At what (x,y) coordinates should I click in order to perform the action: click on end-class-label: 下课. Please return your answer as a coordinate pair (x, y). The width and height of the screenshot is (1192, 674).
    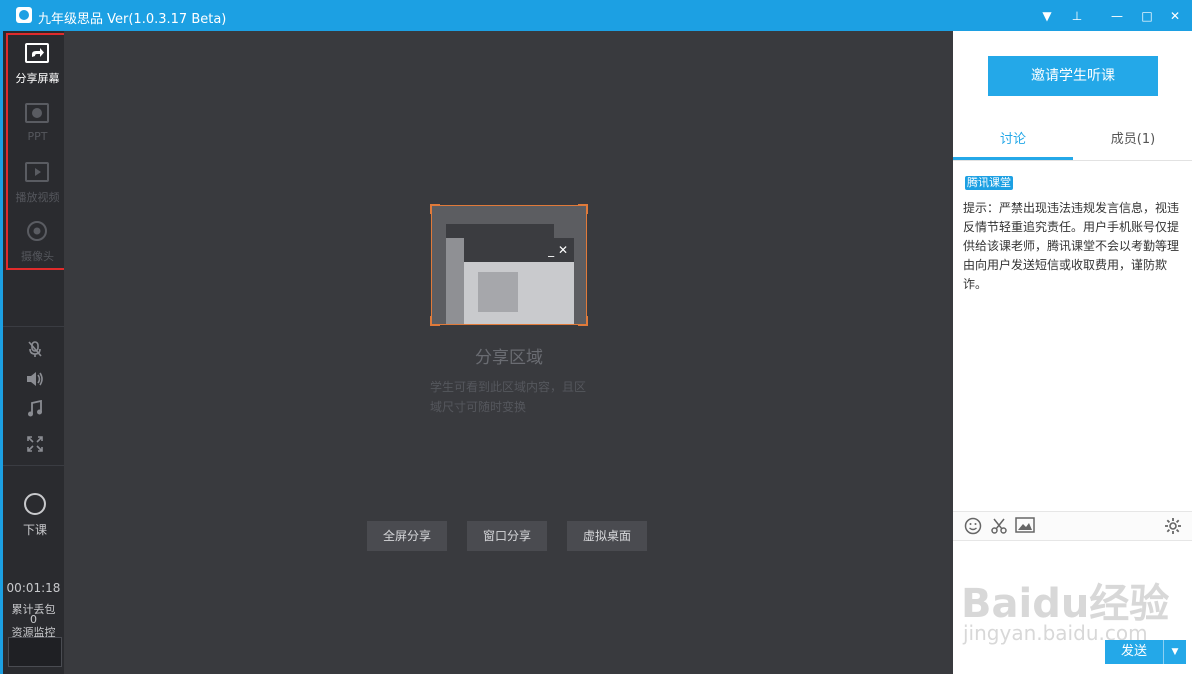
    Looking at the image, I should click on (34, 530).